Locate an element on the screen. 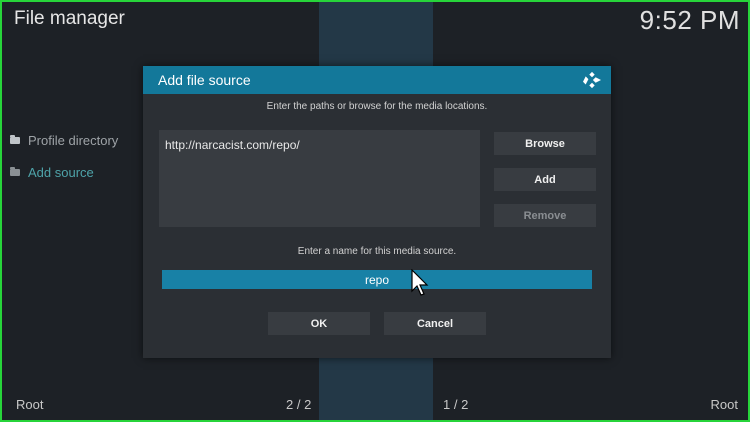  clock: 9:52 PM is located at coordinates (689, 20).